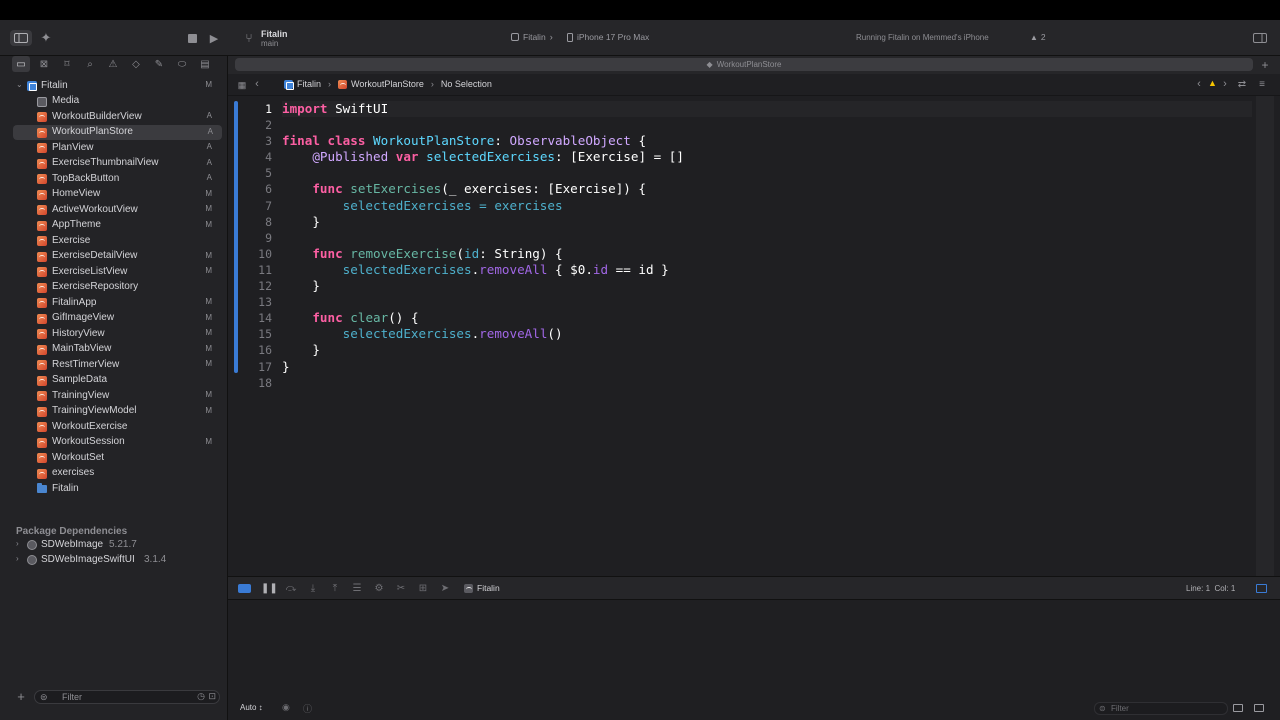 The width and height of the screenshot is (1280, 720). What do you see at coordinates (114, 102) in the screenshot?
I see `sidebar-item: Media` at bounding box center [114, 102].